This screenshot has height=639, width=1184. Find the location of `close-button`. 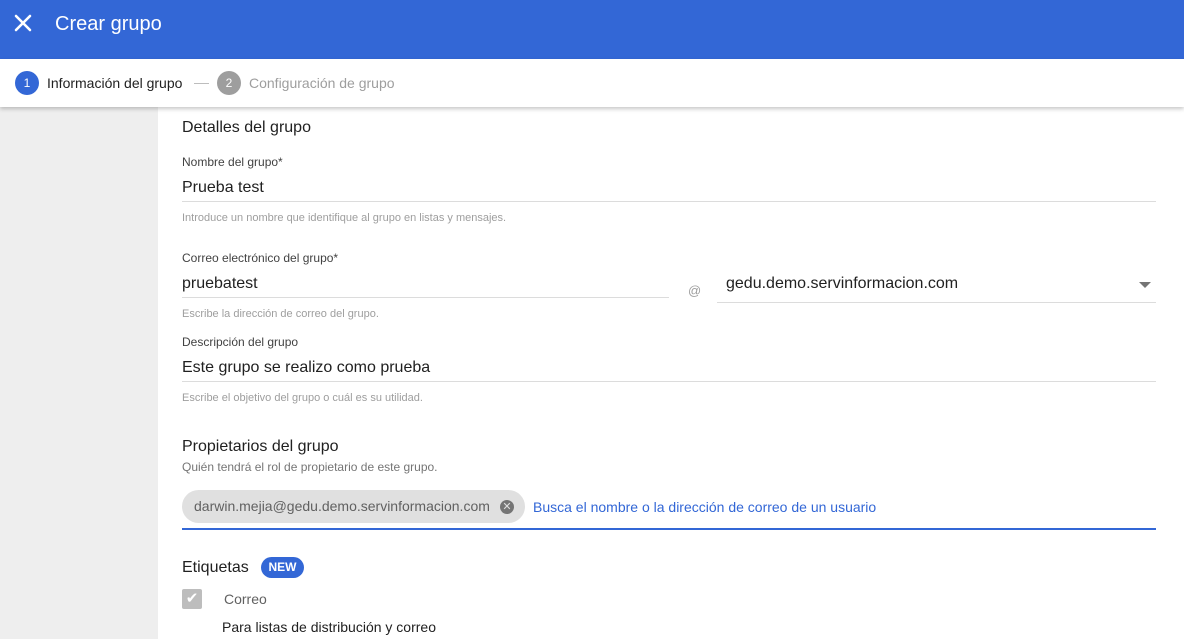

close-button is located at coordinates (23, 23).